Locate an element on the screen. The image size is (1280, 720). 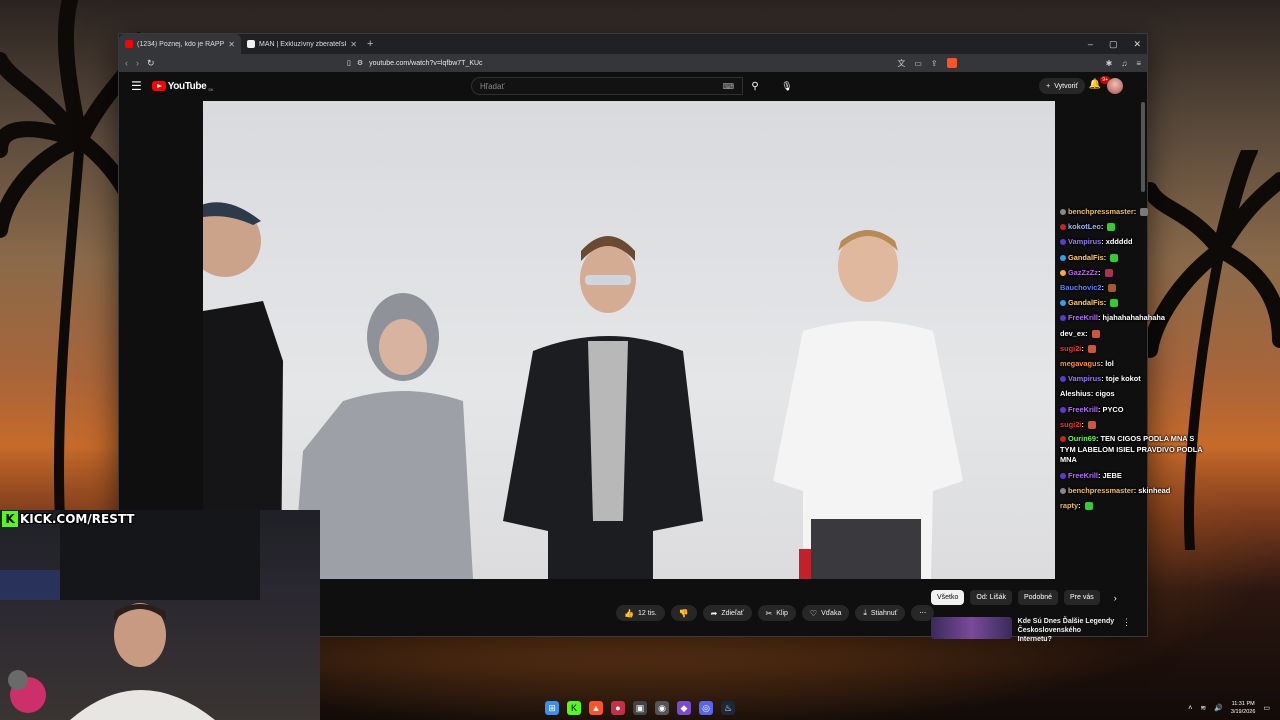
brave-shields-icon is located at coordinates (951, 63).